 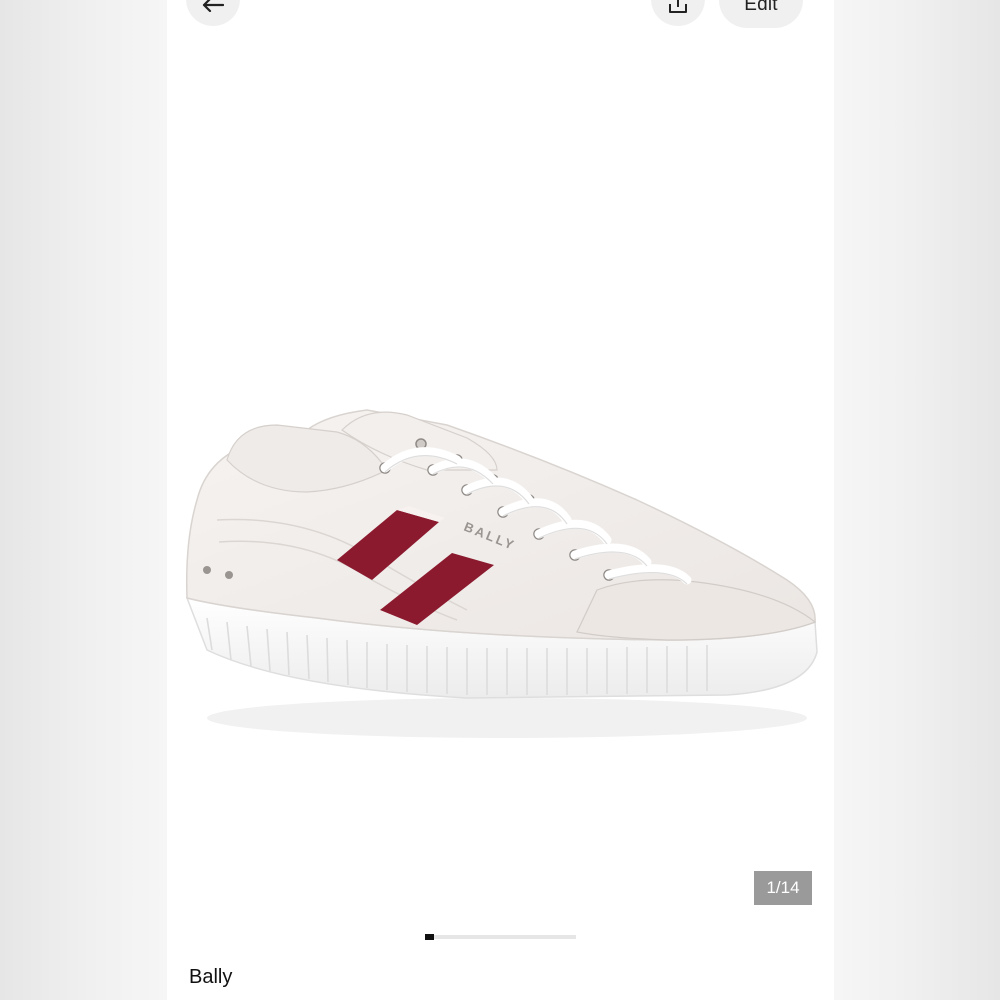 I want to click on back-button, so click(x=213, y=13).